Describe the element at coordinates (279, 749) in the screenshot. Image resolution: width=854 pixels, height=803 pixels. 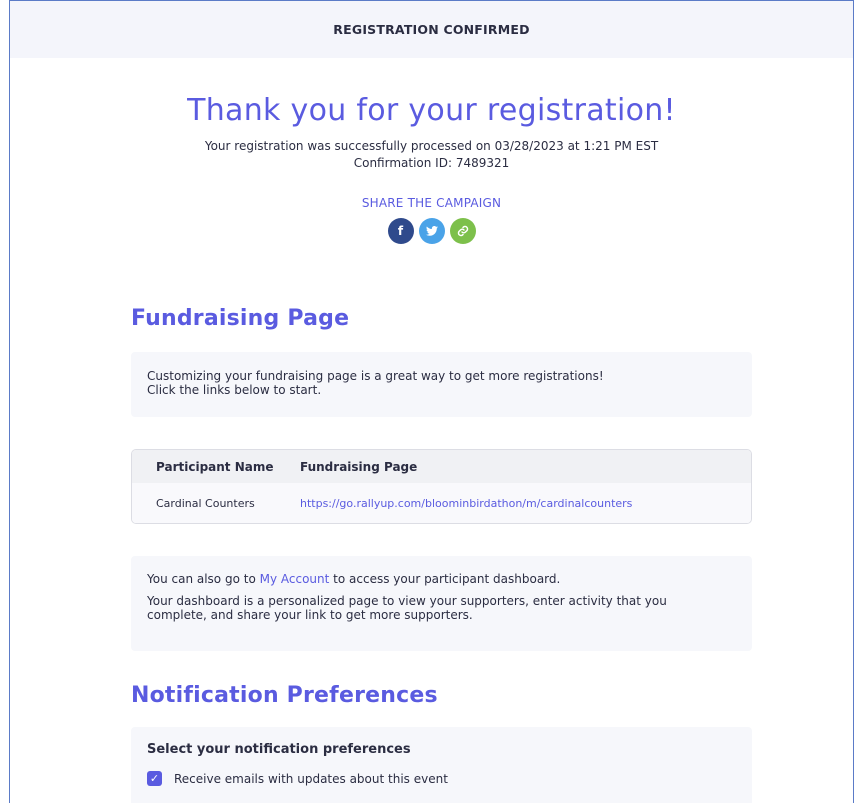
I see `notification-subtitle: Select your notification preferences` at that location.